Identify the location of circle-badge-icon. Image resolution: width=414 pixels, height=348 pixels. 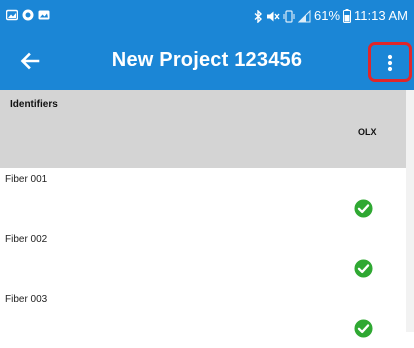
(28, 15).